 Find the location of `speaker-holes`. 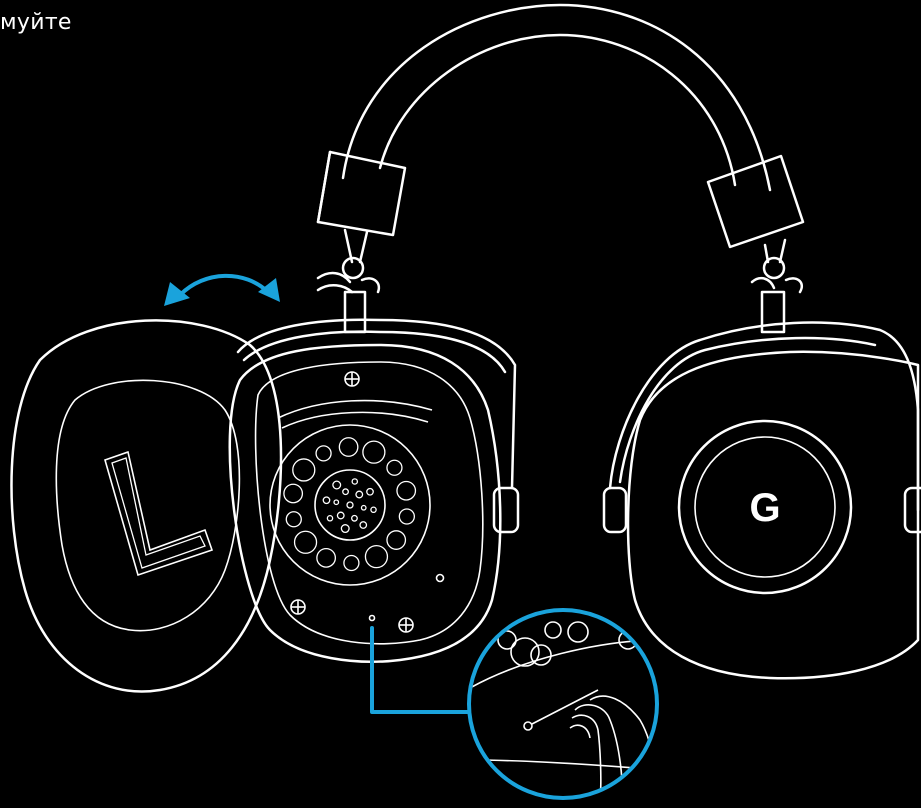

speaker-holes is located at coordinates (350, 504).